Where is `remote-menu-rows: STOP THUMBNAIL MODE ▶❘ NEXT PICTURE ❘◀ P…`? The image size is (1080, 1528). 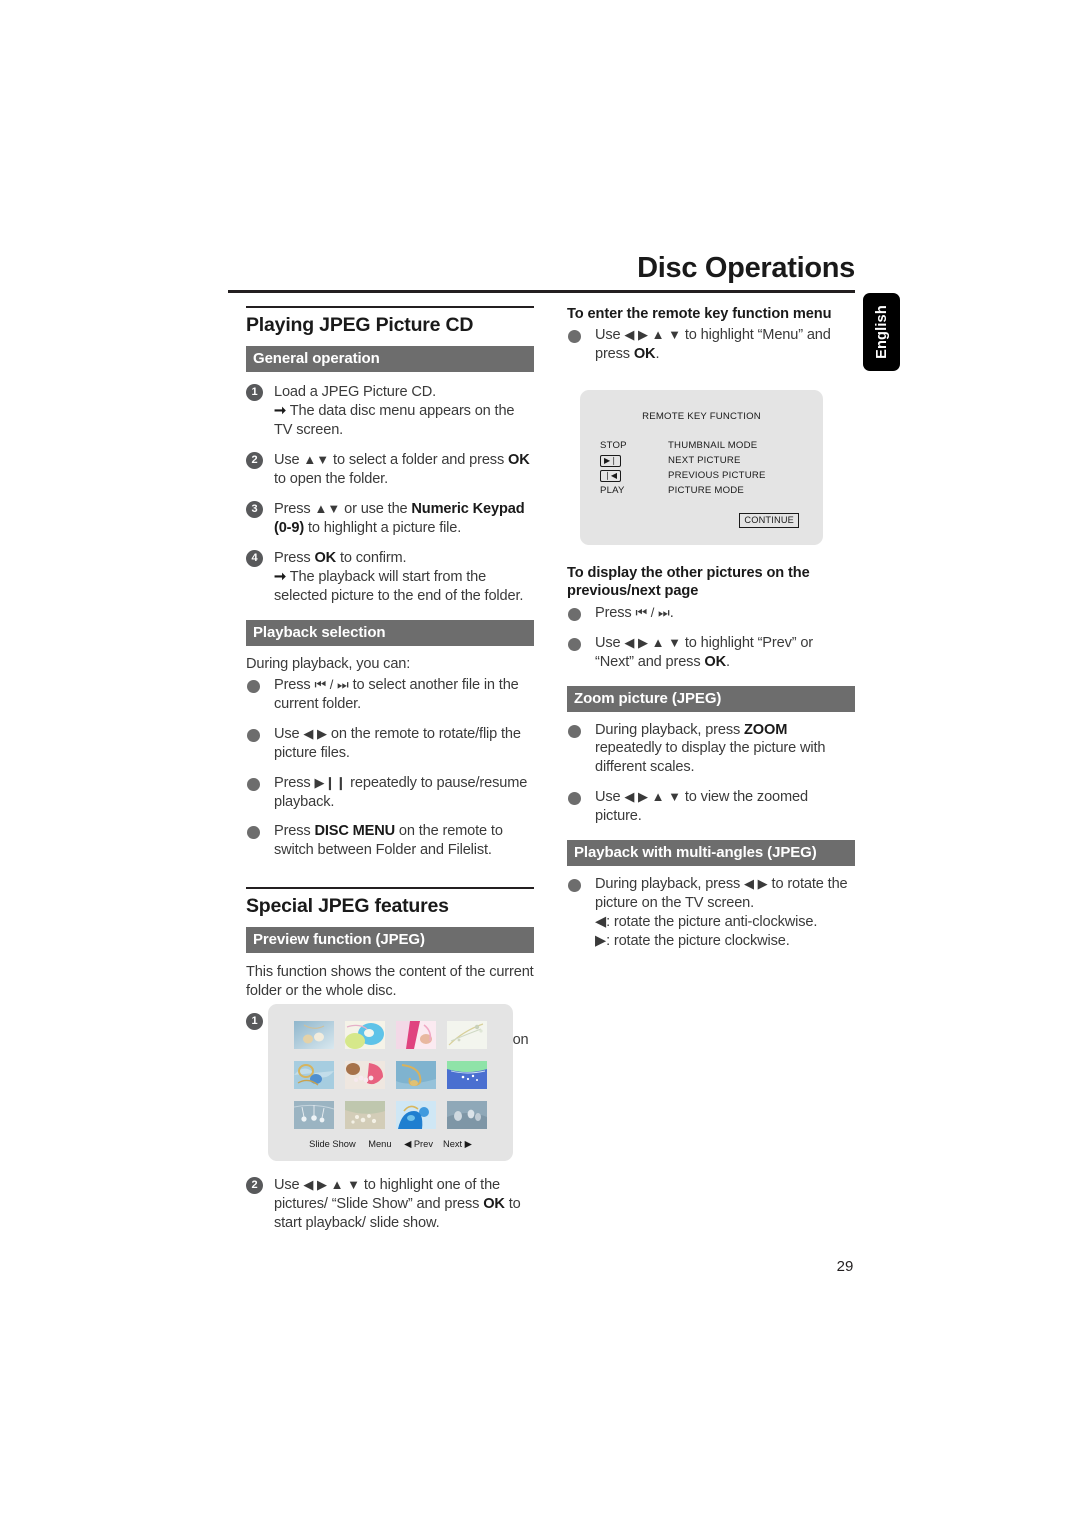
remote-menu-rows: STOP THUMBNAIL MODE ▶❘ NEXT PICTURE ❘◀ P… is located at coordinates (683, 468).